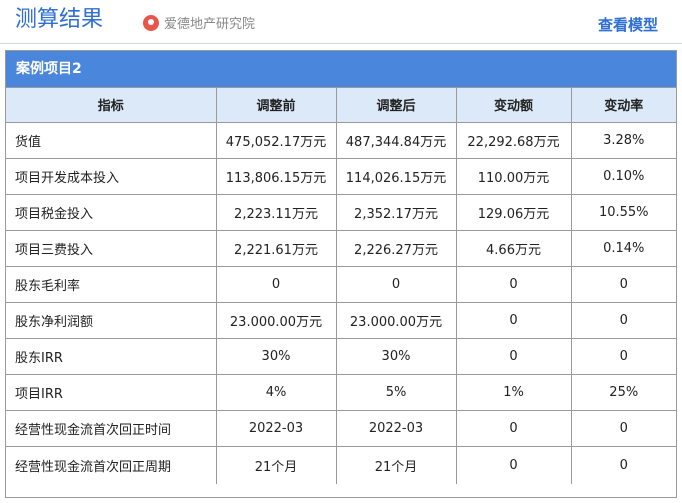  I want to click on header: 测算结果 爱德地产研究院 查看模型, so click(341, 22).